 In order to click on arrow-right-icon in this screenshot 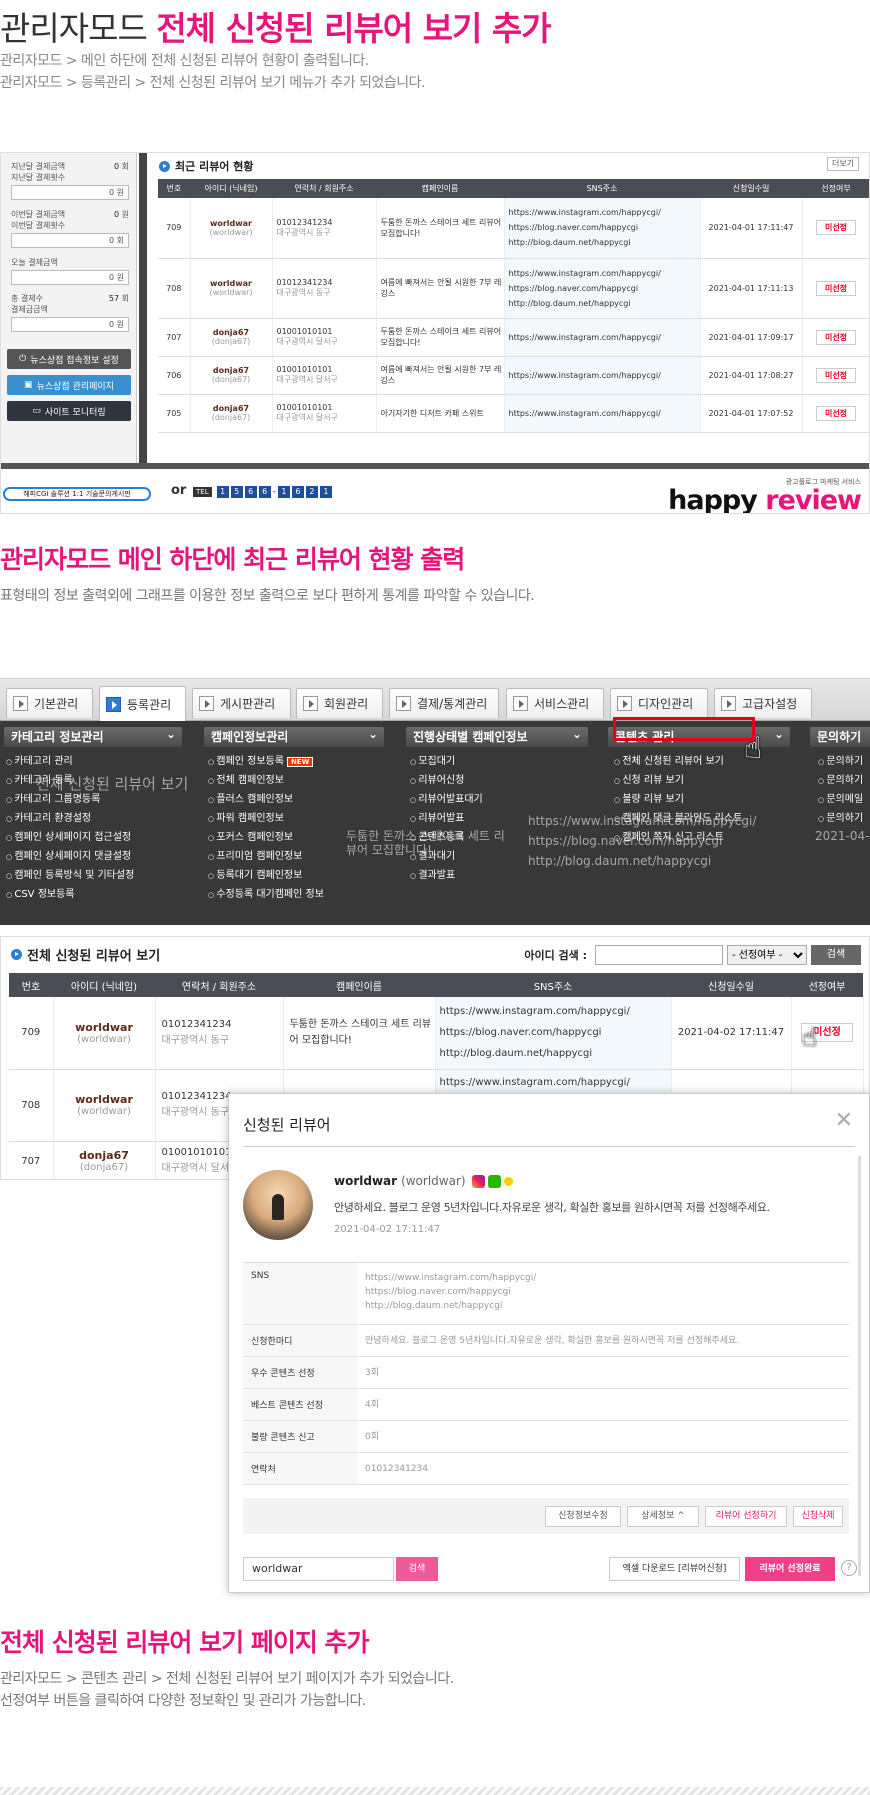, I will do `click(728, 703)`.